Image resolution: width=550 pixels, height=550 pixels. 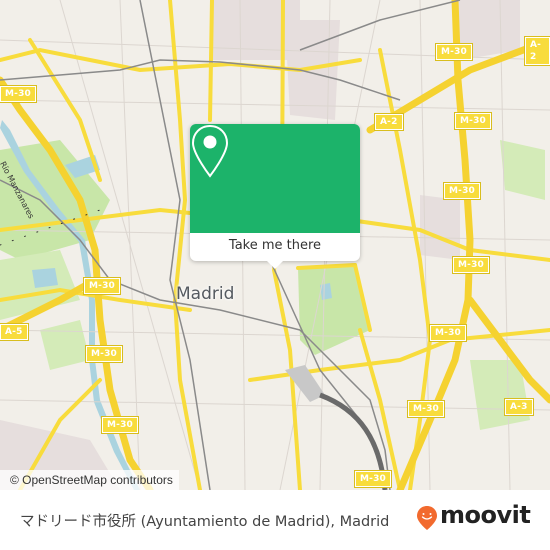 I want to click on take-me-there-button: Take me there, so click(x=275, y=247).